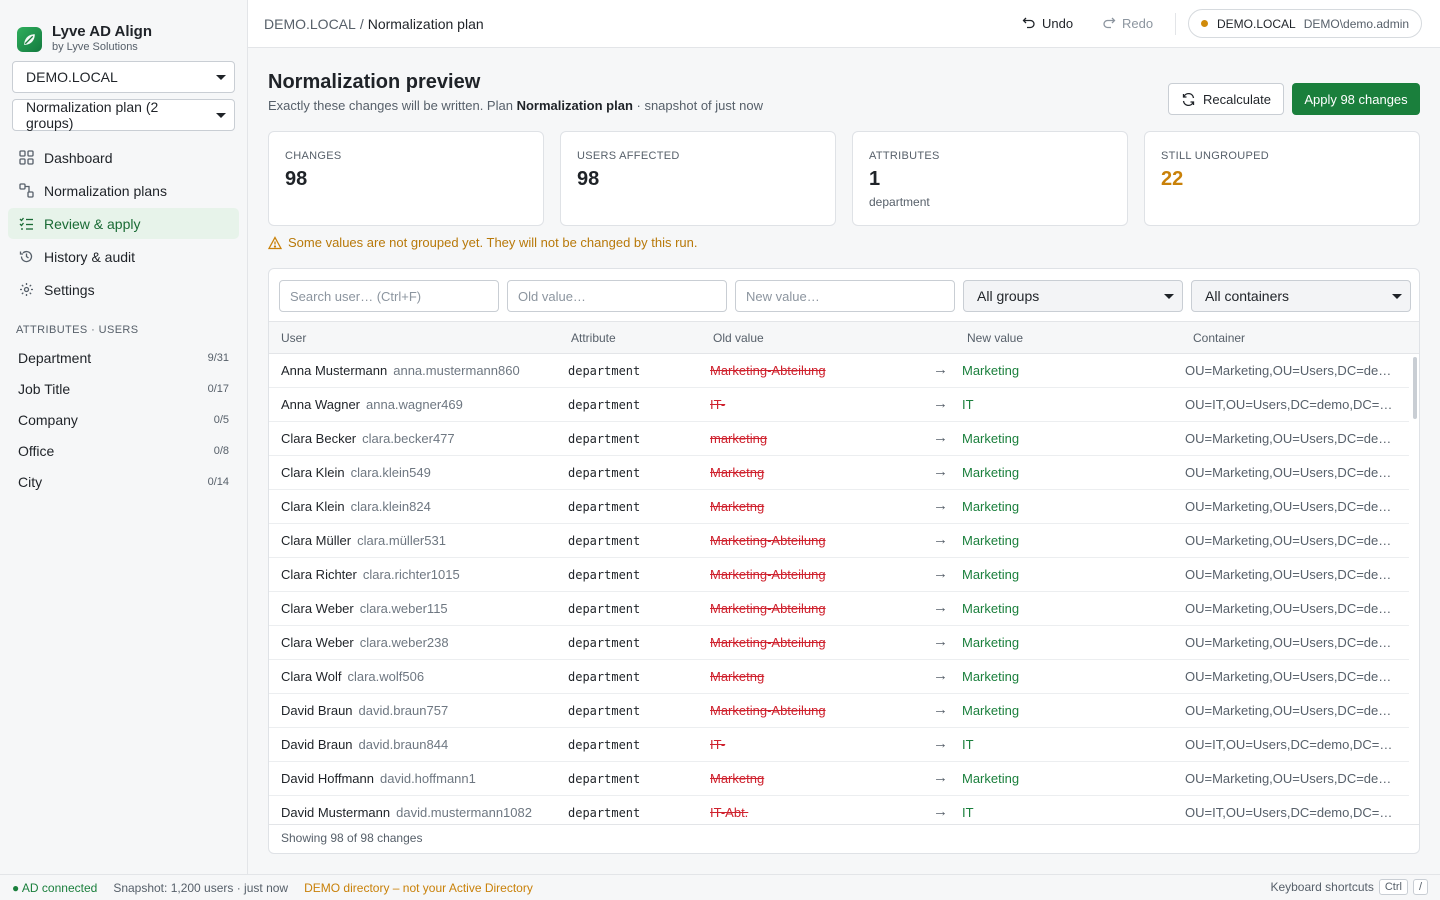 This screenshot has width=1440, height=900. I want to click on column-header-attribute: Attribute, so click(593, 338).